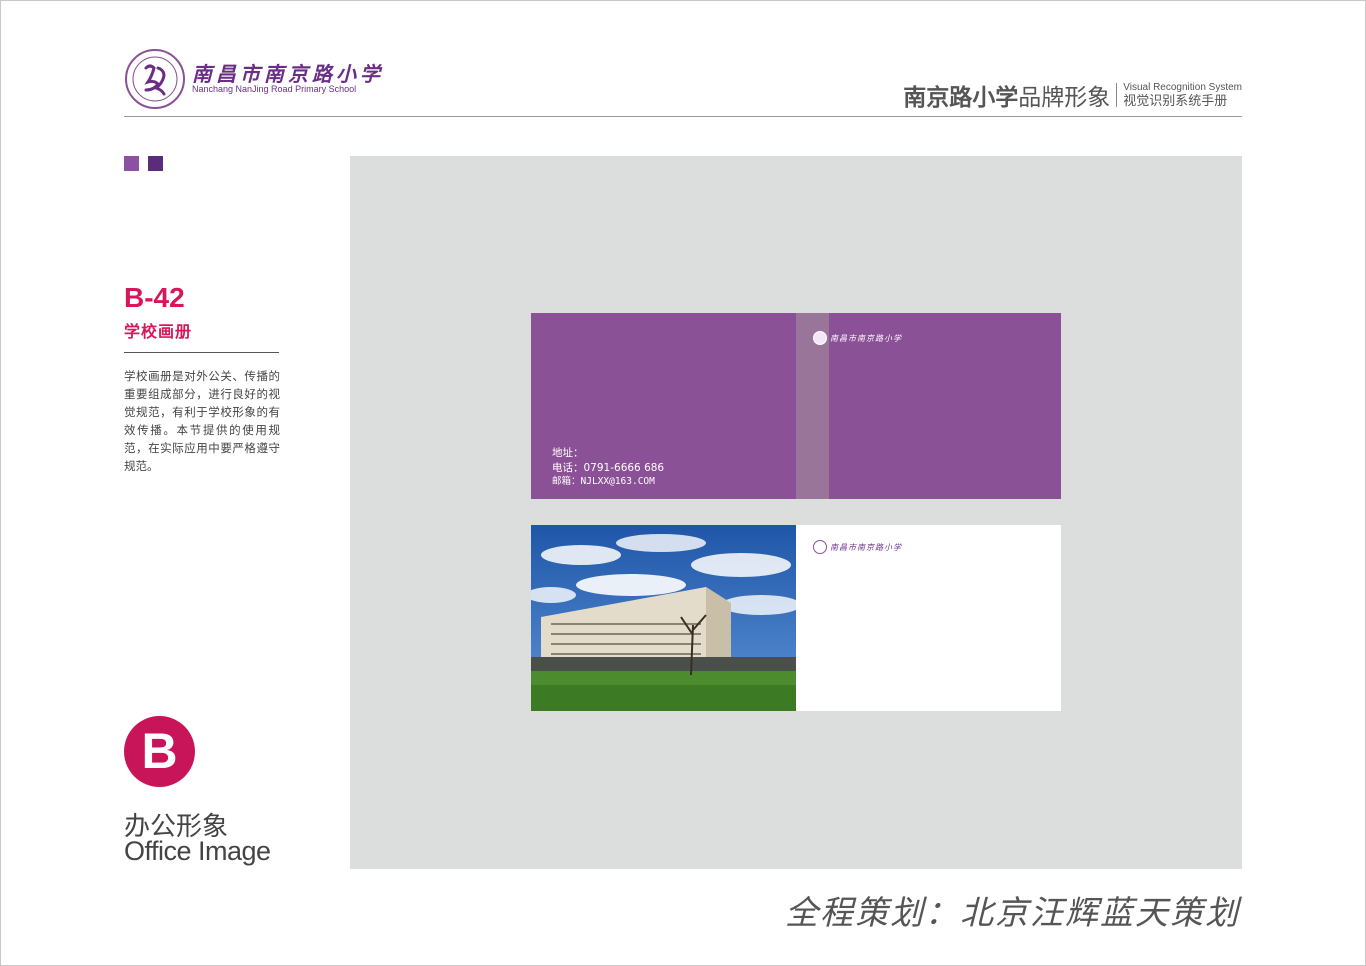  I want to click on header-divider, so click(683, 116).